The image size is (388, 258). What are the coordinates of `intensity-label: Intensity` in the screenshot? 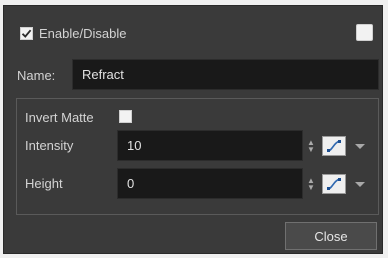 It's located at (49, 145).